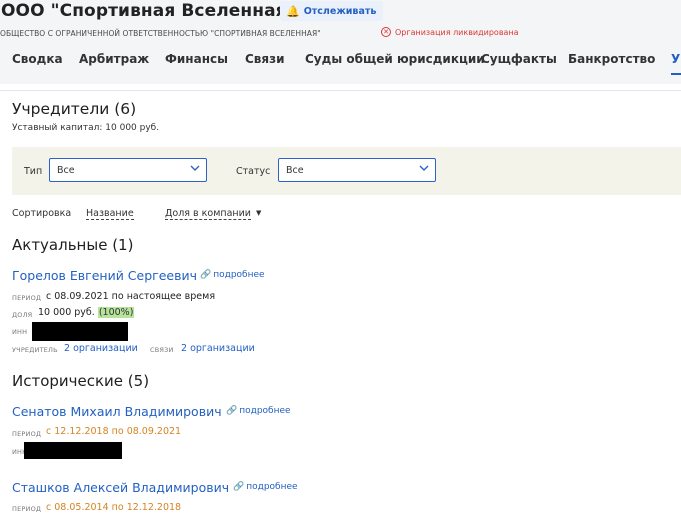  What do you see at coordinates (117, 411) in the screenshot?
I see `person-name-link: Сенатов Михаил Владимирович` at bounding box center [117, 411].